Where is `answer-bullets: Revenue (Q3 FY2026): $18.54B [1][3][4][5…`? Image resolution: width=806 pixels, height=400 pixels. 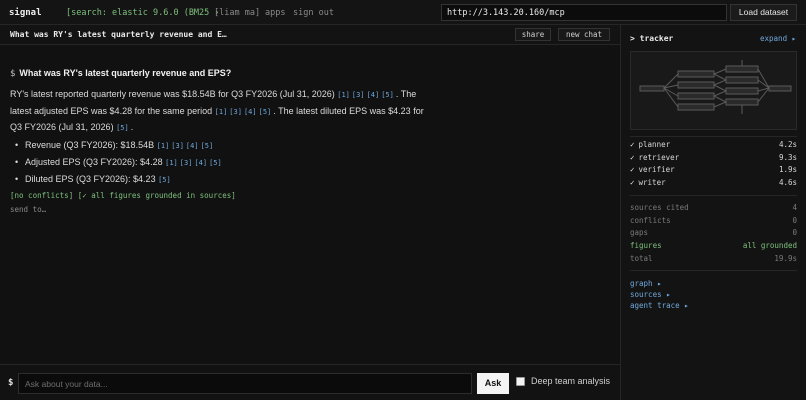 answer-bullets: Revenue (Q3 FY2026): $18.54B [1][3][4][5… is located at coordinates (119, 162).